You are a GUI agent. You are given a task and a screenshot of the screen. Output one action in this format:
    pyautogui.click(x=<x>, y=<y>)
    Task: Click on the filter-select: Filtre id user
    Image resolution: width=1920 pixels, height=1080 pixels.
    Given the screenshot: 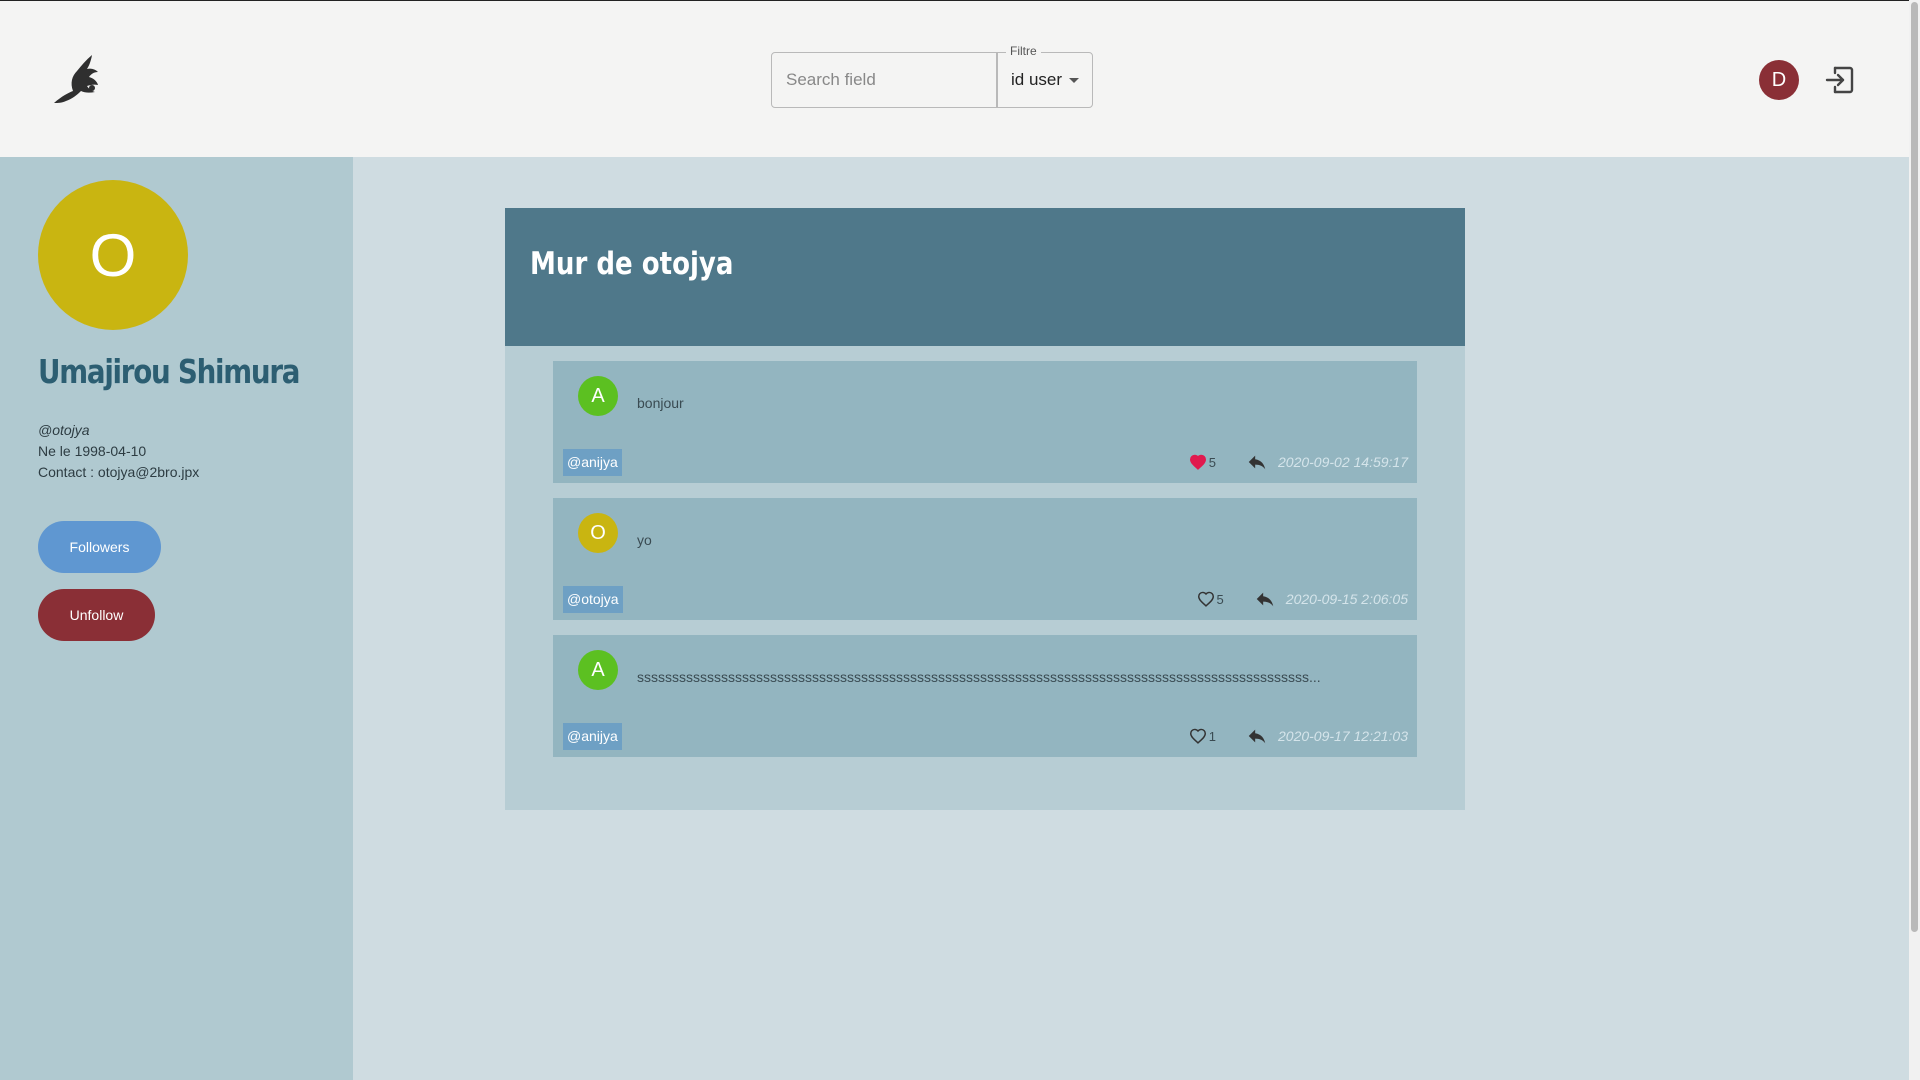 What is the action you would take?
    pyautogui.click(x=1045, y=76)
    